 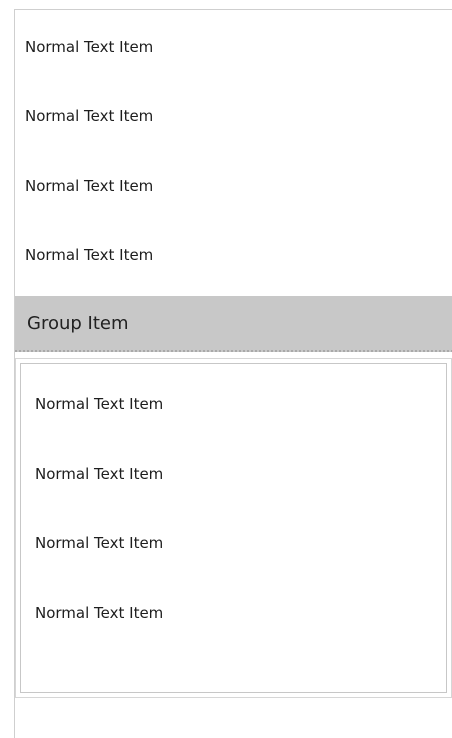 I want to click on group-header: Group Item, so click(x=233, y=324).